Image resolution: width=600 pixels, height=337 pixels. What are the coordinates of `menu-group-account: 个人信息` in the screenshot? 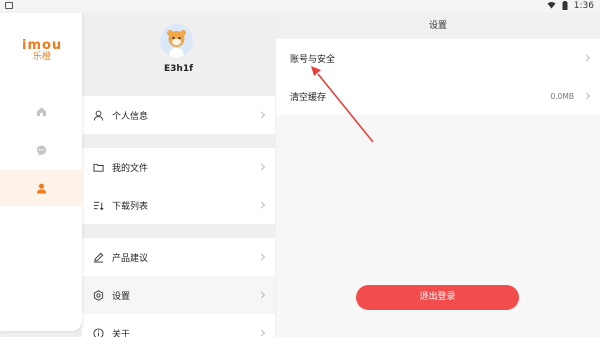 It's located at (178, 115).